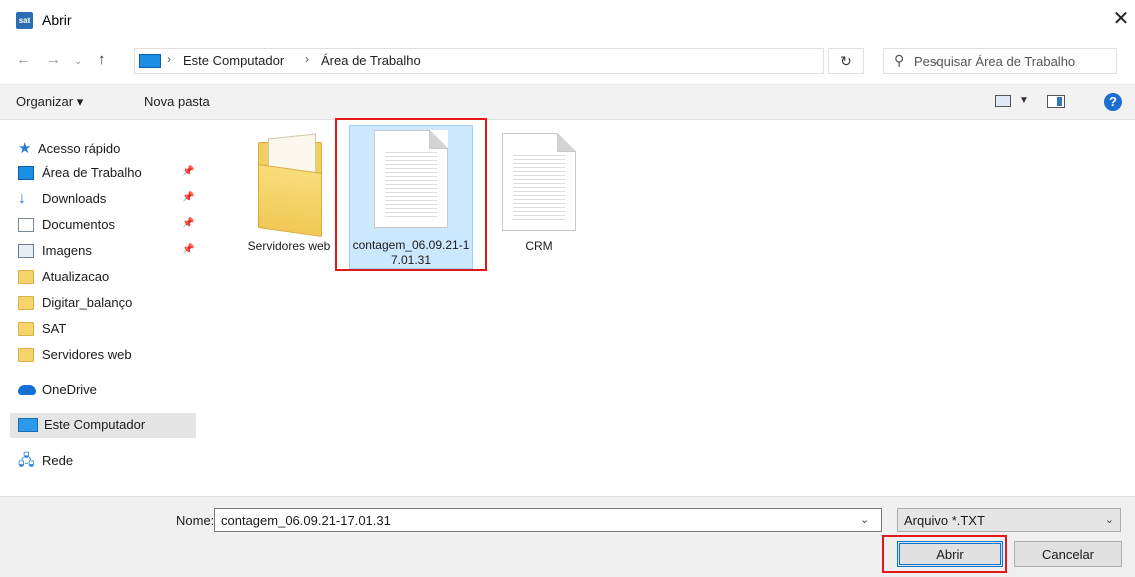 The width and height of the screenshot is (1135, 577). I want to click on app-icon: sat, so click(24, 20).